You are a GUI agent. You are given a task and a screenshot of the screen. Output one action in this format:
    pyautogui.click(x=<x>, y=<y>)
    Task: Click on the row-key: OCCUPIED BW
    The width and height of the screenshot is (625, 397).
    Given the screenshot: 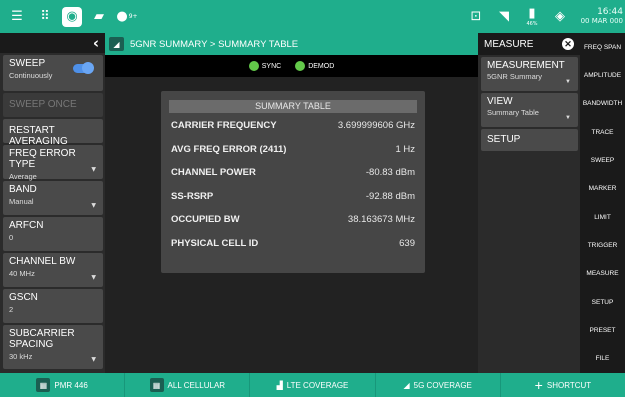 What is the action you would take?
    pyautogui.click(x=205, y=219)
    